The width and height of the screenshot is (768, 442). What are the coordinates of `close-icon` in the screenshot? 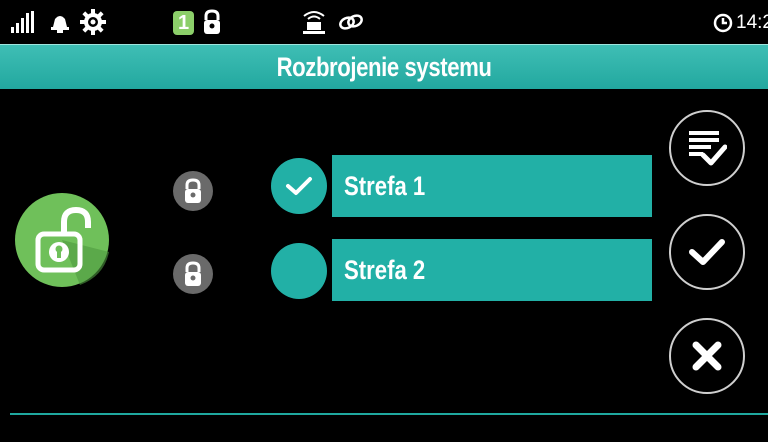 It's located at (707, 356).